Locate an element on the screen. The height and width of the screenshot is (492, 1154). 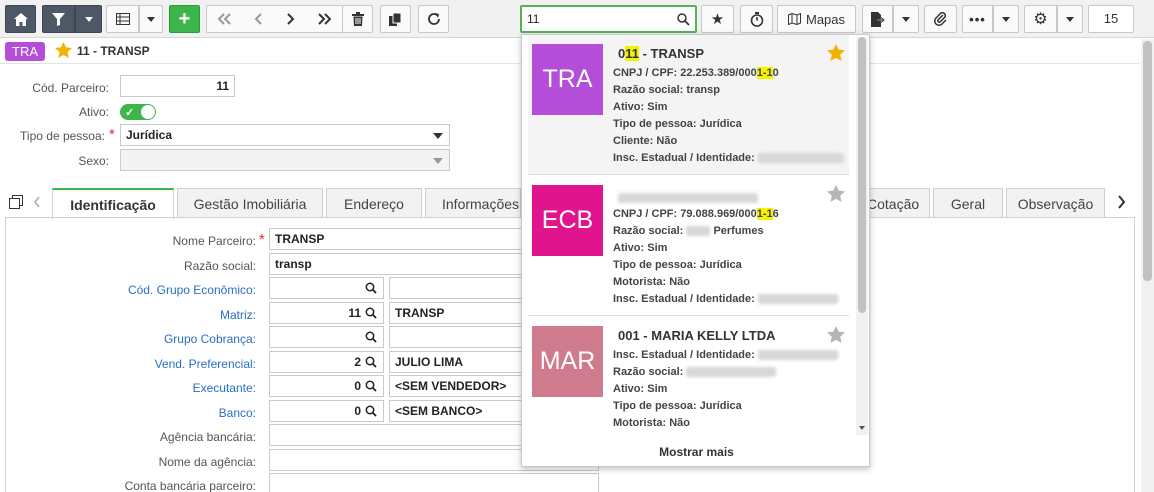
filter-icon is located at coordinates (58, 19).